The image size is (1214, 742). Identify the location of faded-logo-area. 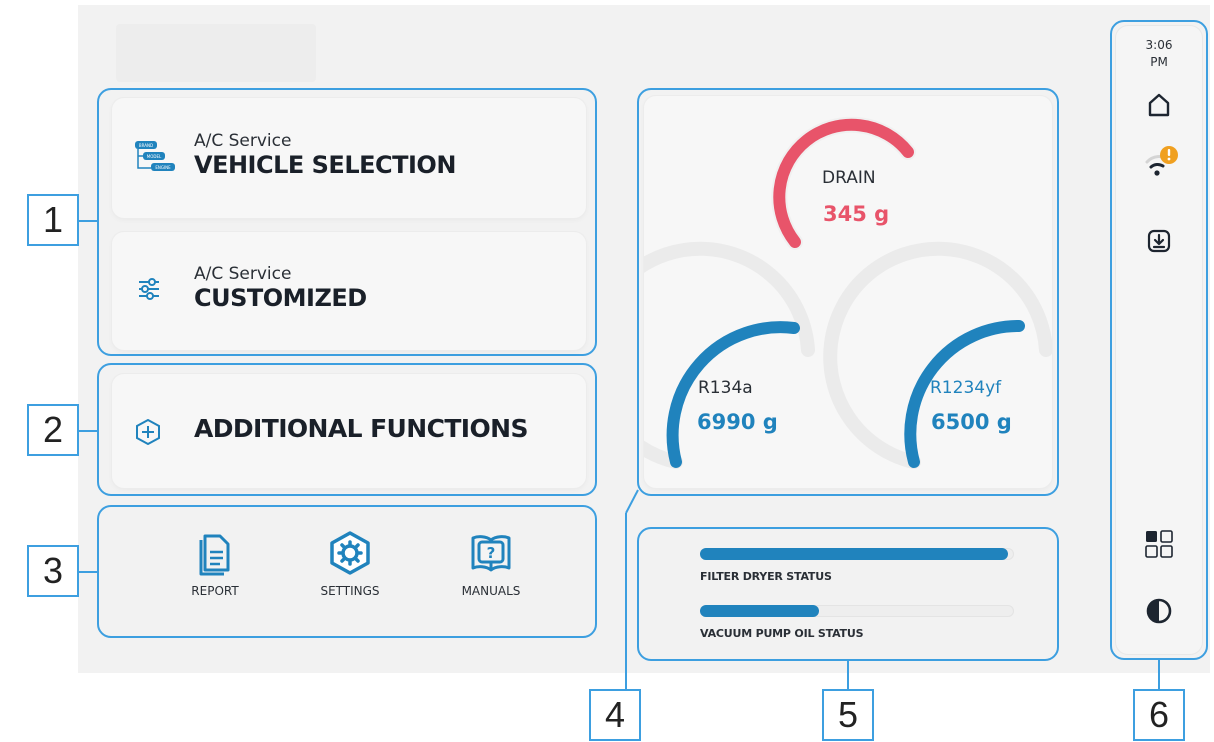
(216, 53).